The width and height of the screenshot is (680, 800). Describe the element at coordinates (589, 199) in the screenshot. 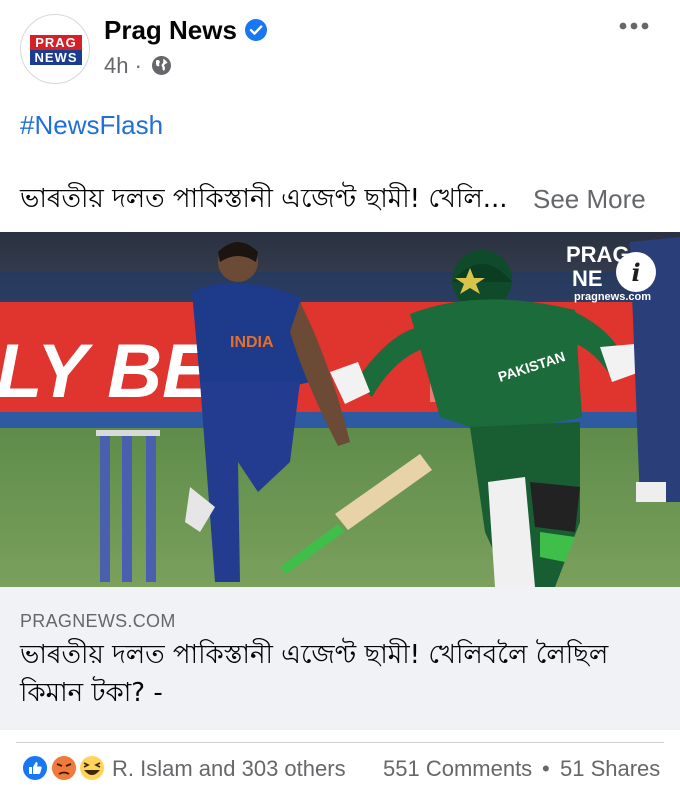

I see `see-more-link: See More` at that location.